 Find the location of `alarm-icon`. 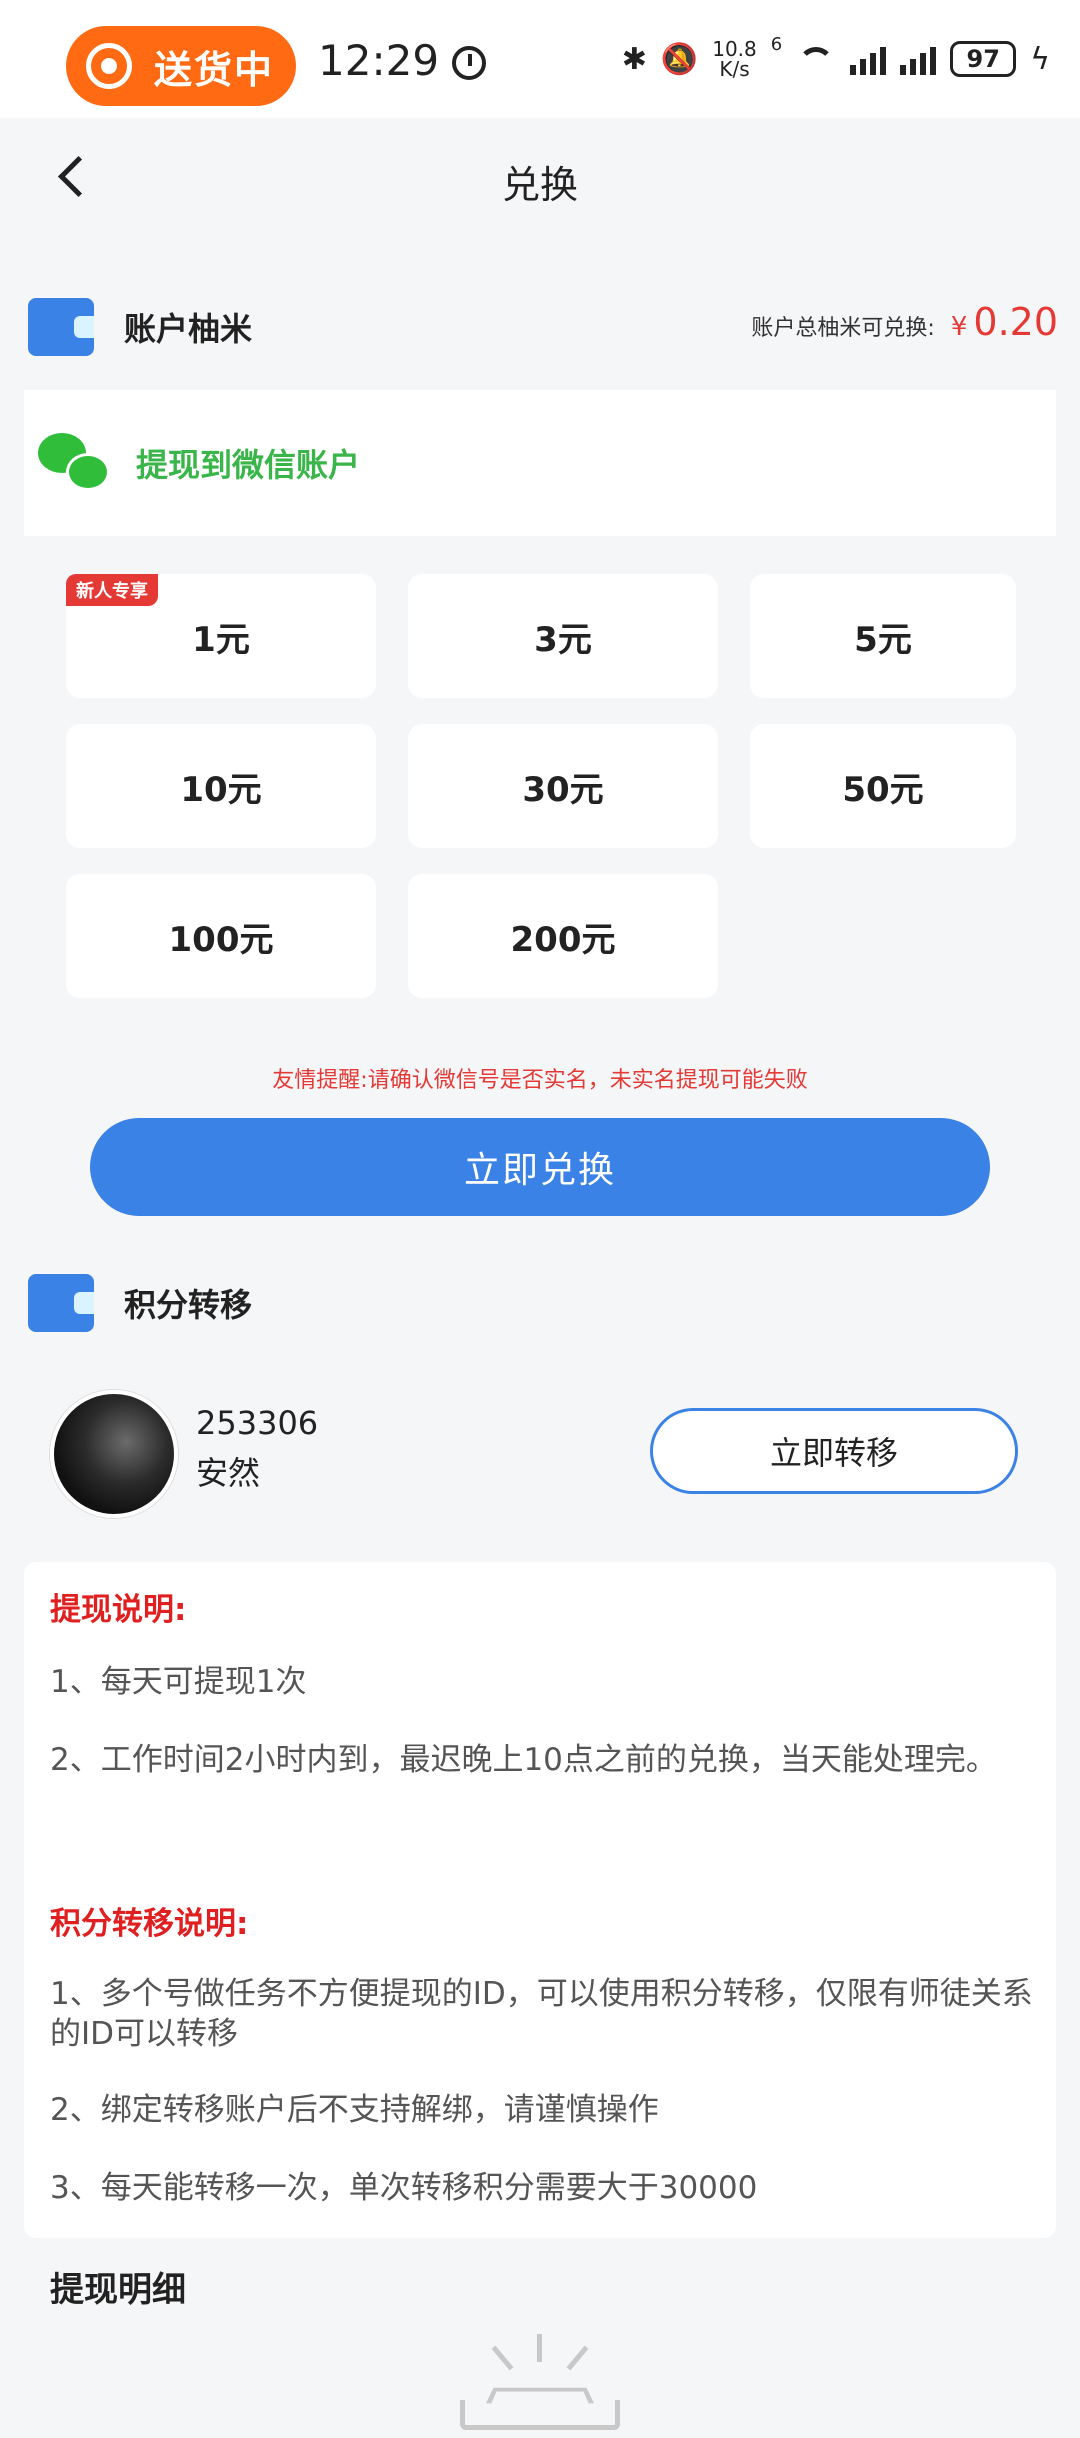

alarm-icon is located at coordinates (469, 63).